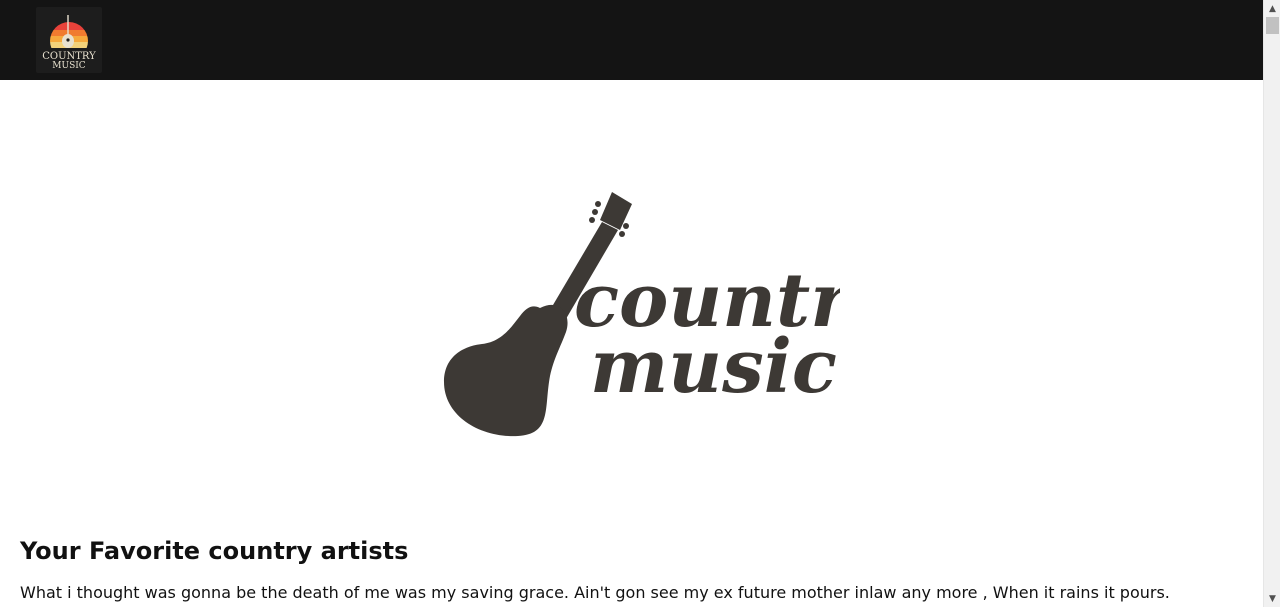 This screenshot has height=607, width=1280. What do you see at coordinates (1271, 303) in the screenshot?
I see `vertical-scrollbar: ▲ ▼` at bounding box center [1271, 303].